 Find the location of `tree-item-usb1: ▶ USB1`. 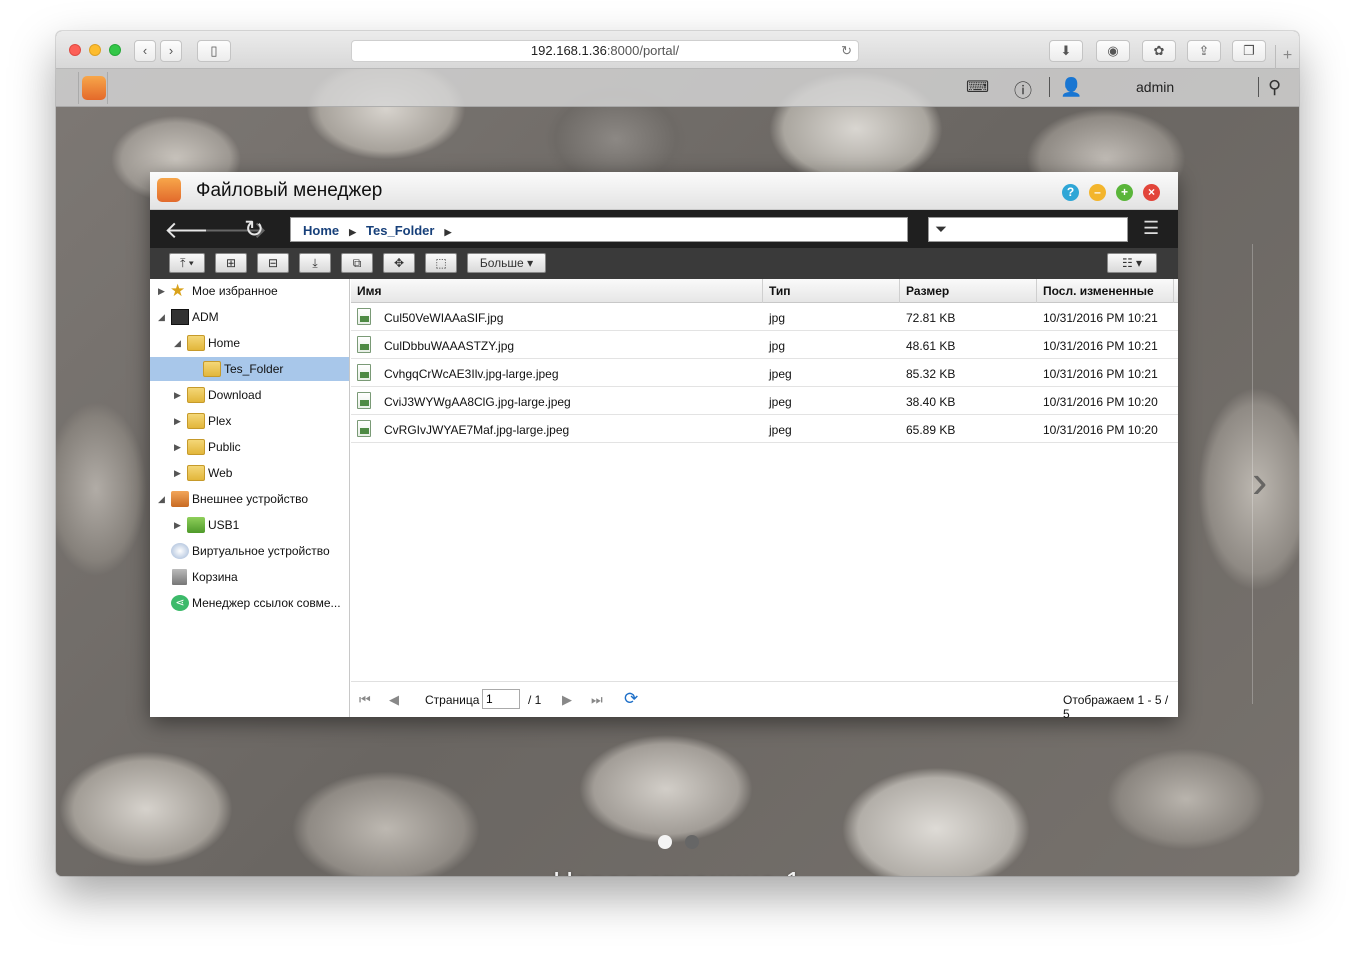

tree-item-usb1: ▶ USB1 is located at coordinates (249, 525).